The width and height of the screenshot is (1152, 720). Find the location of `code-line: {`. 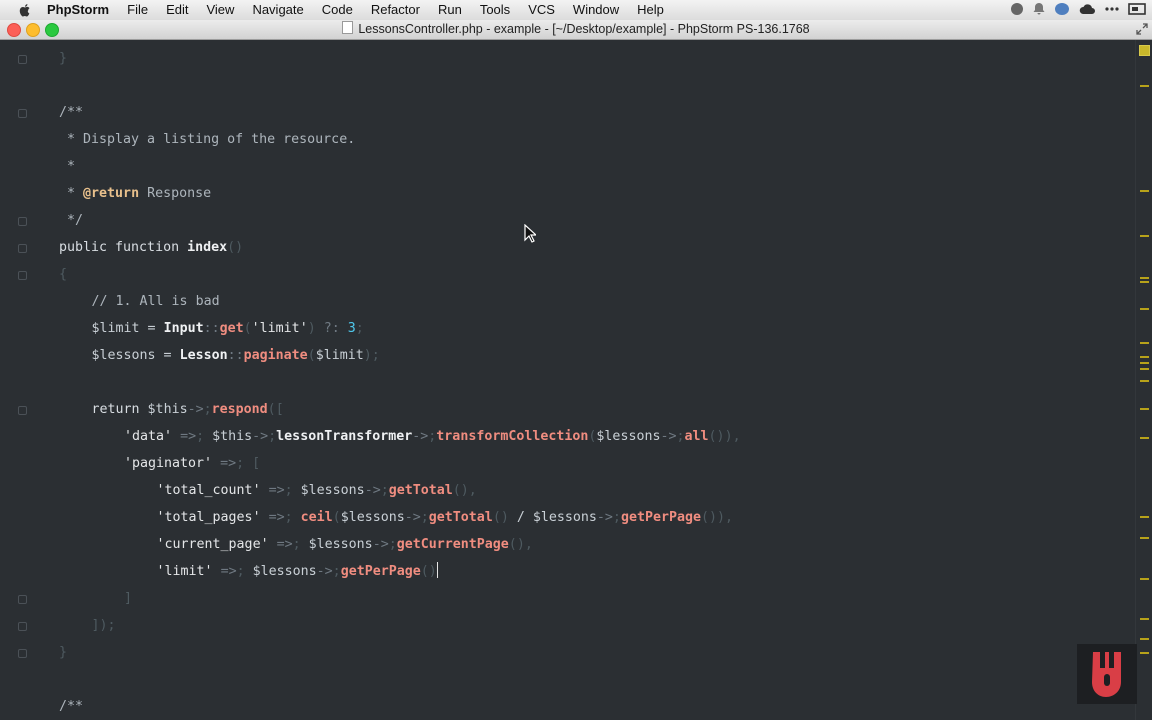

code-line: { is located at coordinates (63, 274).